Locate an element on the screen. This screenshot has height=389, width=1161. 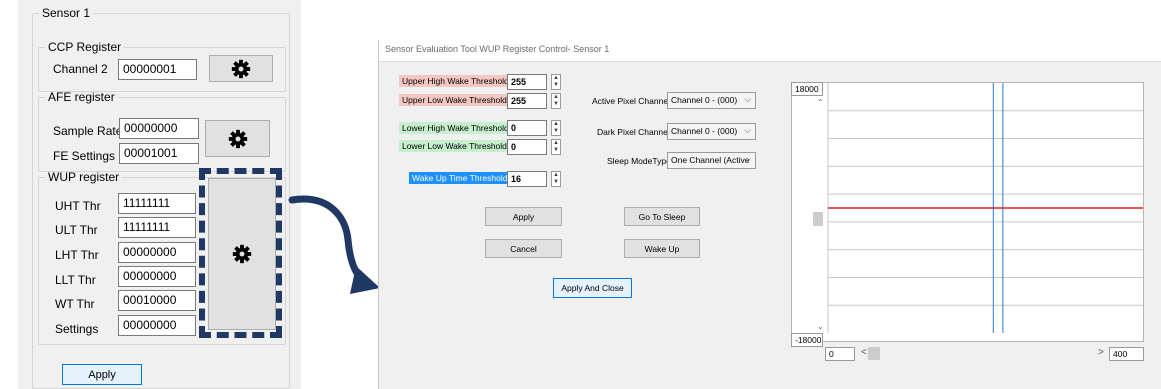
apply-and-close-button: Apply And Close is located at coordinates (592, 288).